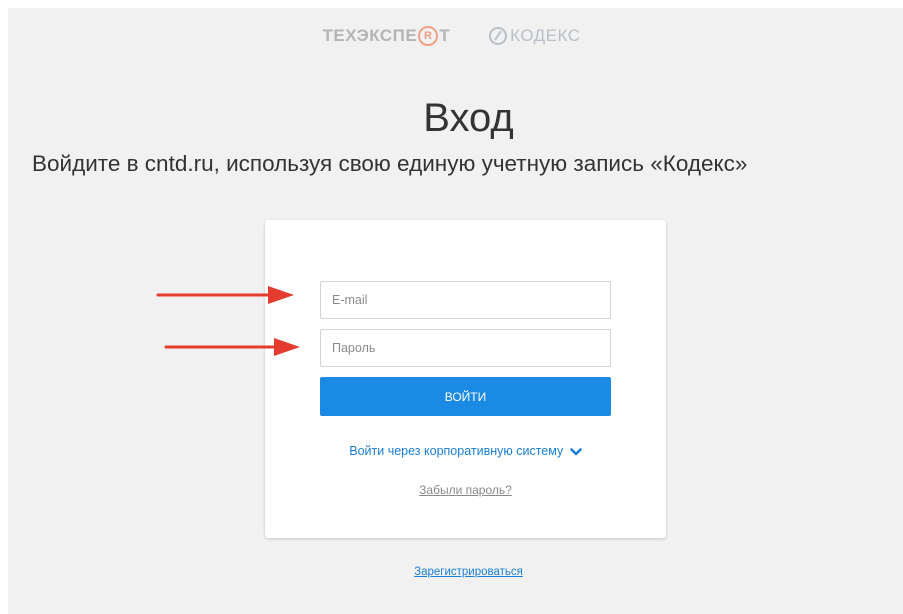 Image resolution: width=903 pixels, height=614 pixels. Describe the element at coordinates (445, 35) in the screenshot. I see `techexpert-logo-text-end: Т` at that location.